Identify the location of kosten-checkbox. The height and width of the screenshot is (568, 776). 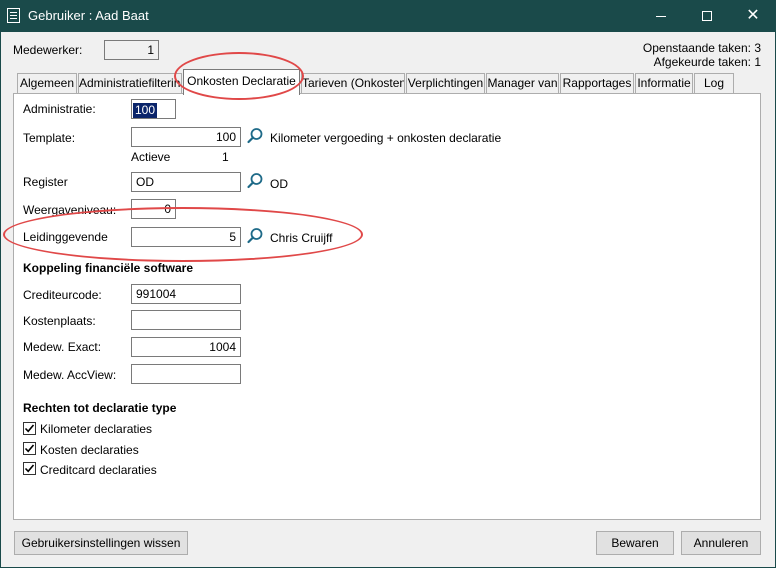
(29, 448).